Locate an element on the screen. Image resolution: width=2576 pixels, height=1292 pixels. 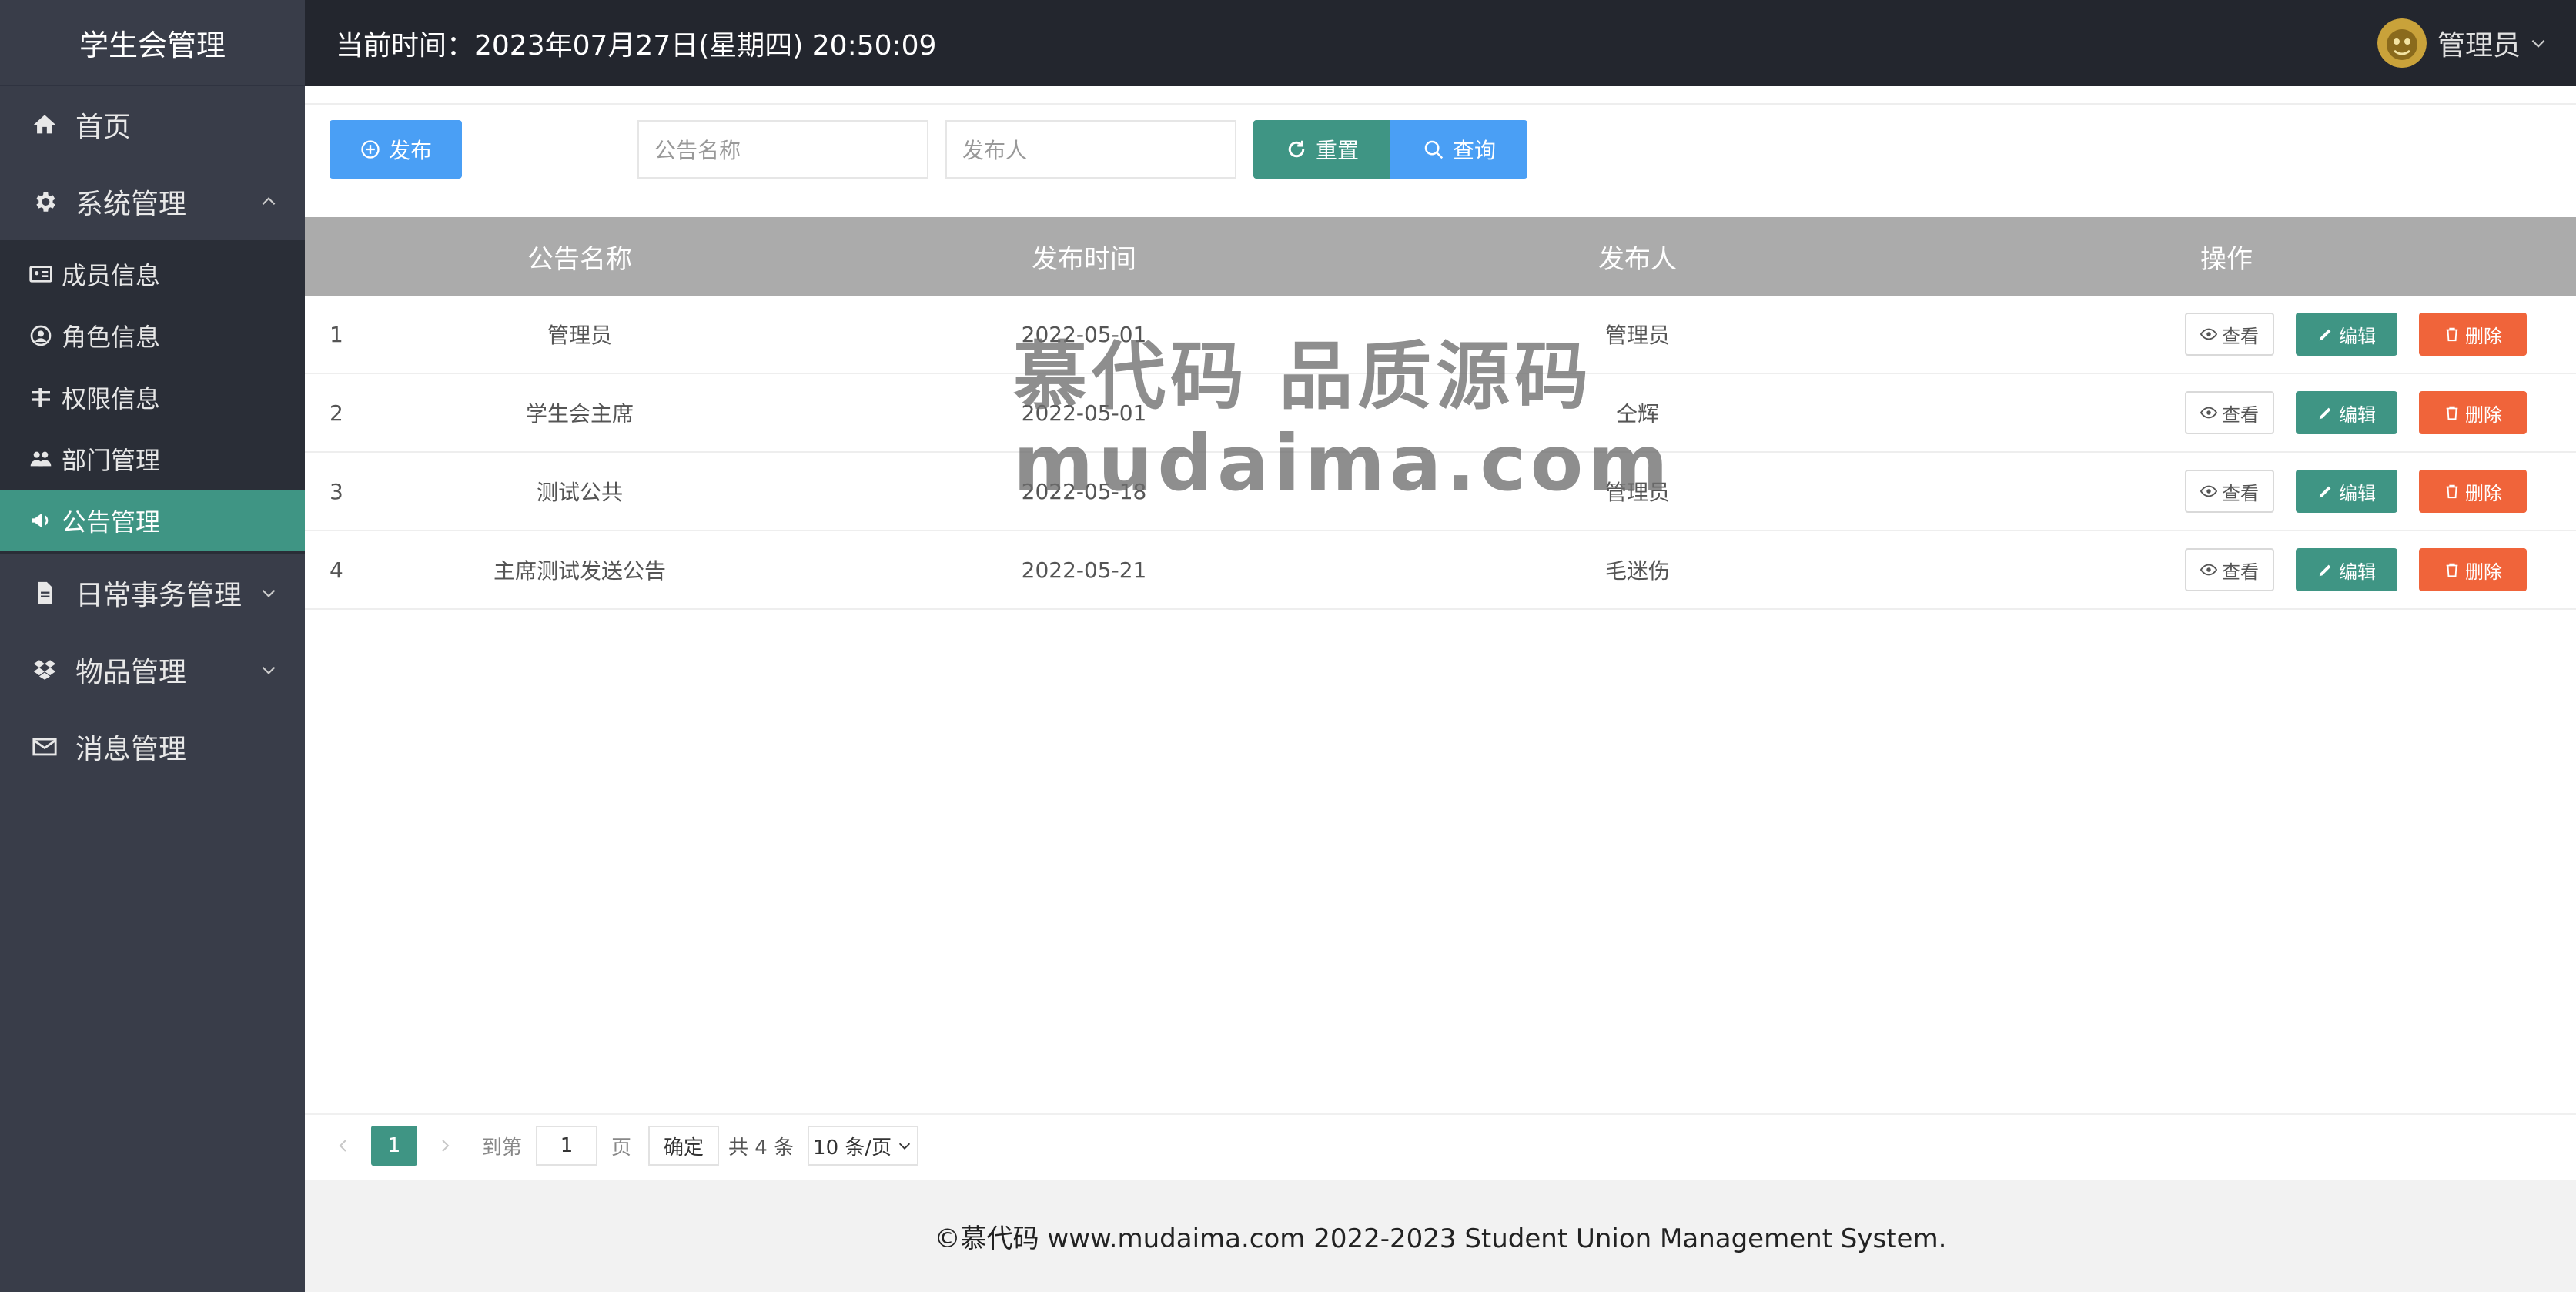
total-count: 共 4 条 is located at coordinates (762, 1148).